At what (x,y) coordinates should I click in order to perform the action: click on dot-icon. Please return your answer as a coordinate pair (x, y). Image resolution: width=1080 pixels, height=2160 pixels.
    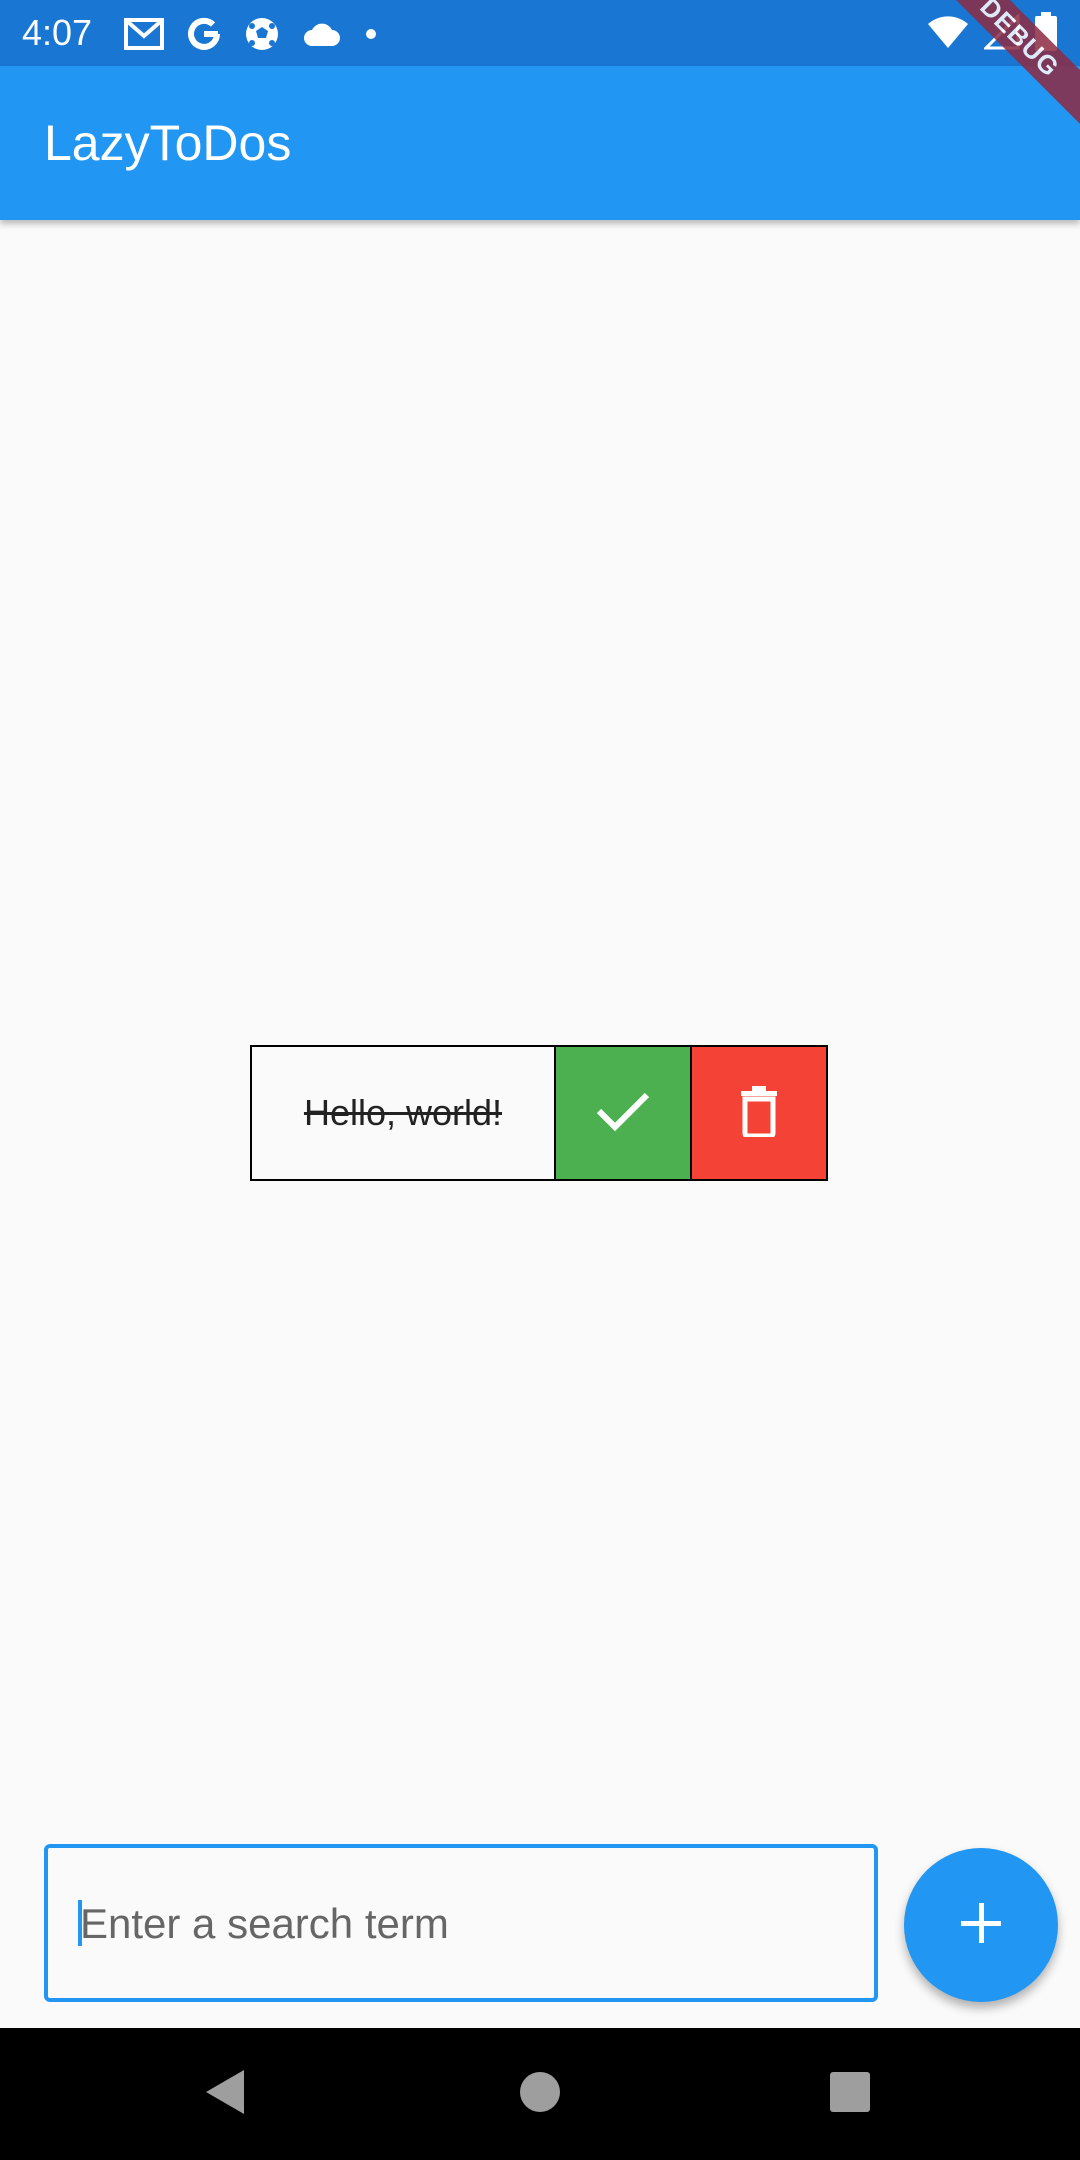
    Looking at the image, I should click on (371, 34).